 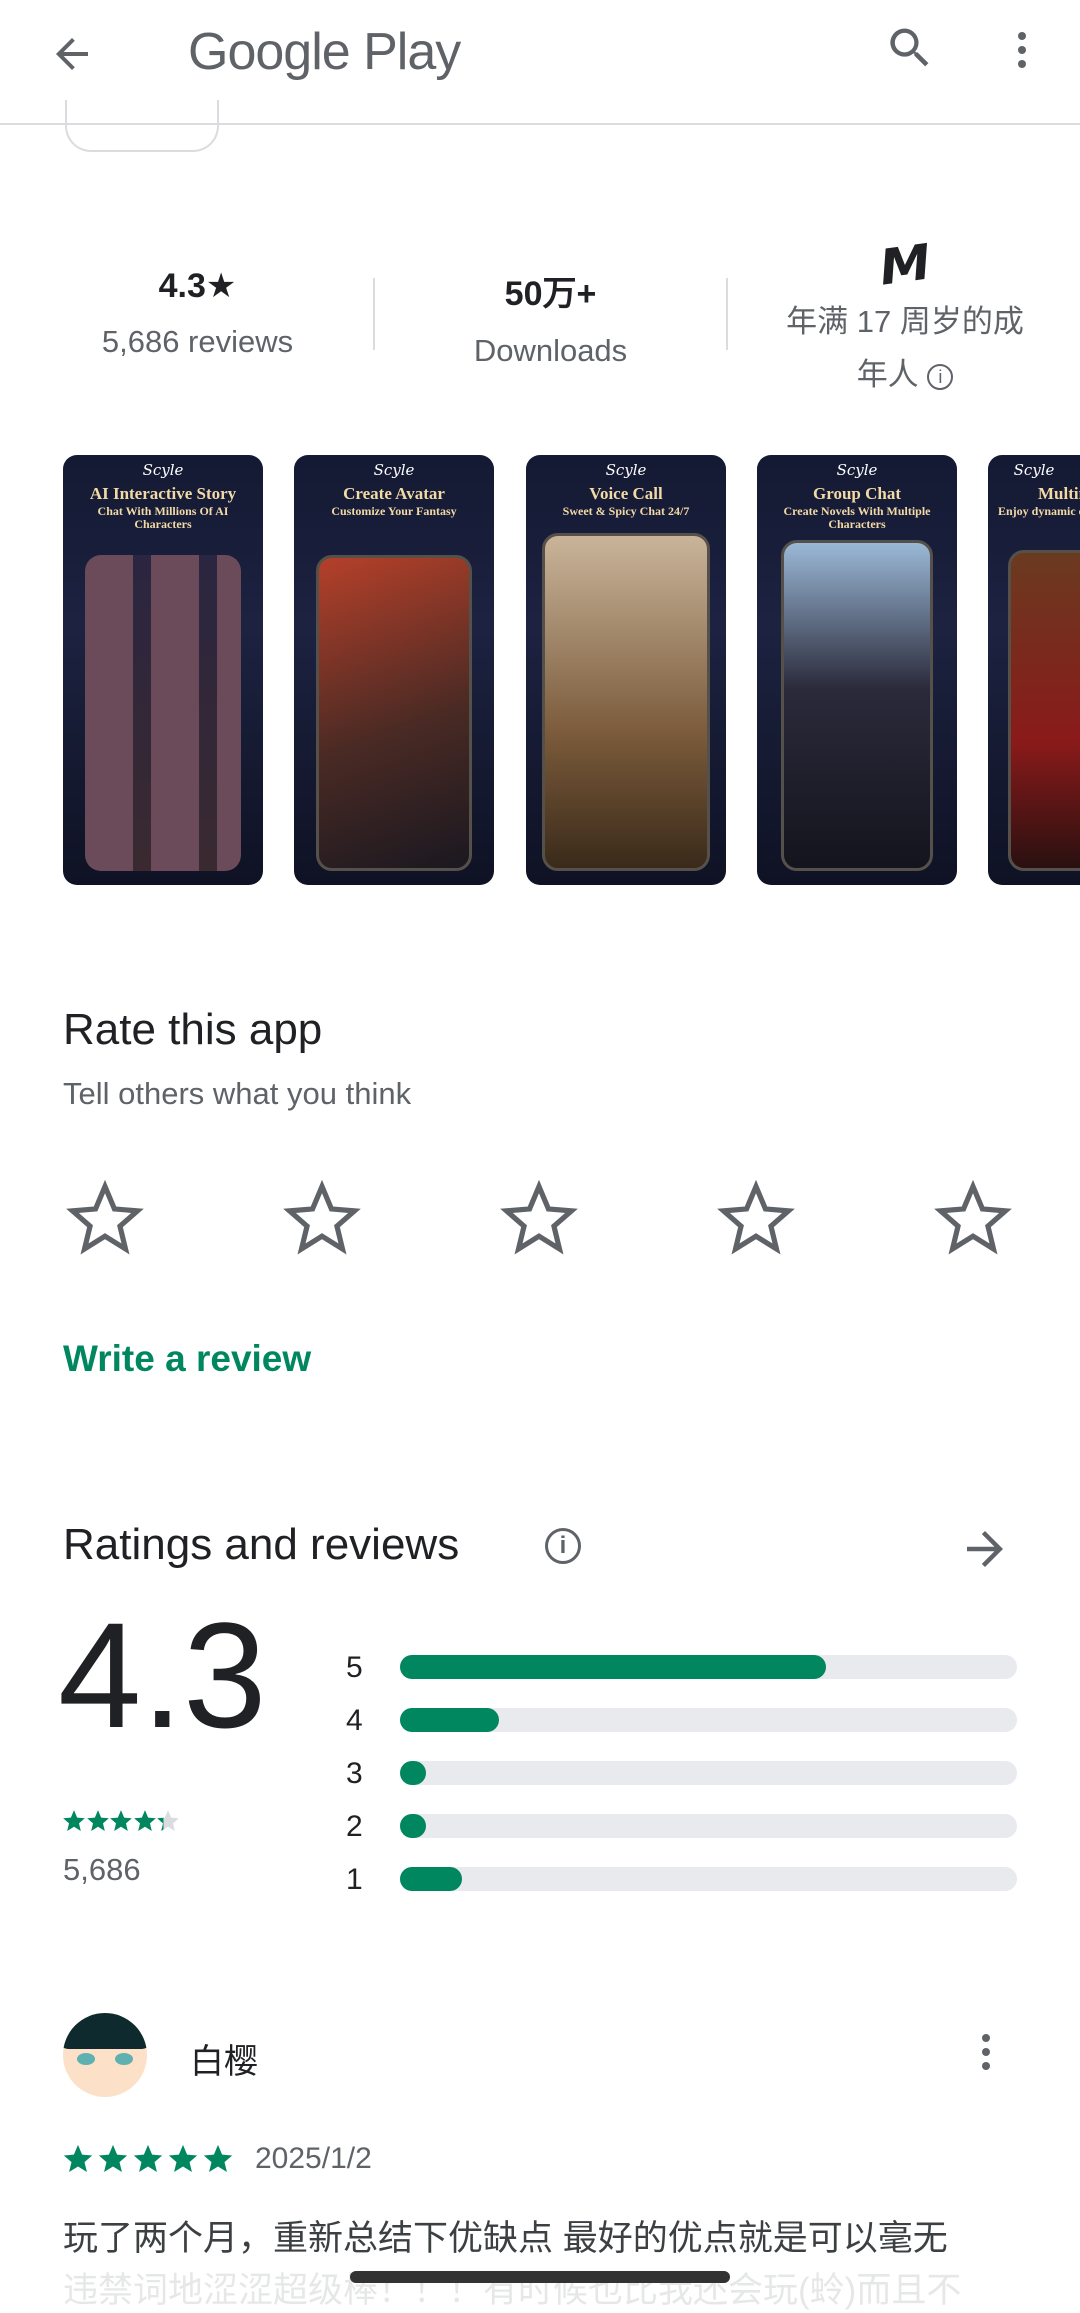 What do you see at coordinates (394, 511) in the screenshot?
I see `screenshot-subtitle: Customize Your Fantasy` at bounding box center [394, 511].